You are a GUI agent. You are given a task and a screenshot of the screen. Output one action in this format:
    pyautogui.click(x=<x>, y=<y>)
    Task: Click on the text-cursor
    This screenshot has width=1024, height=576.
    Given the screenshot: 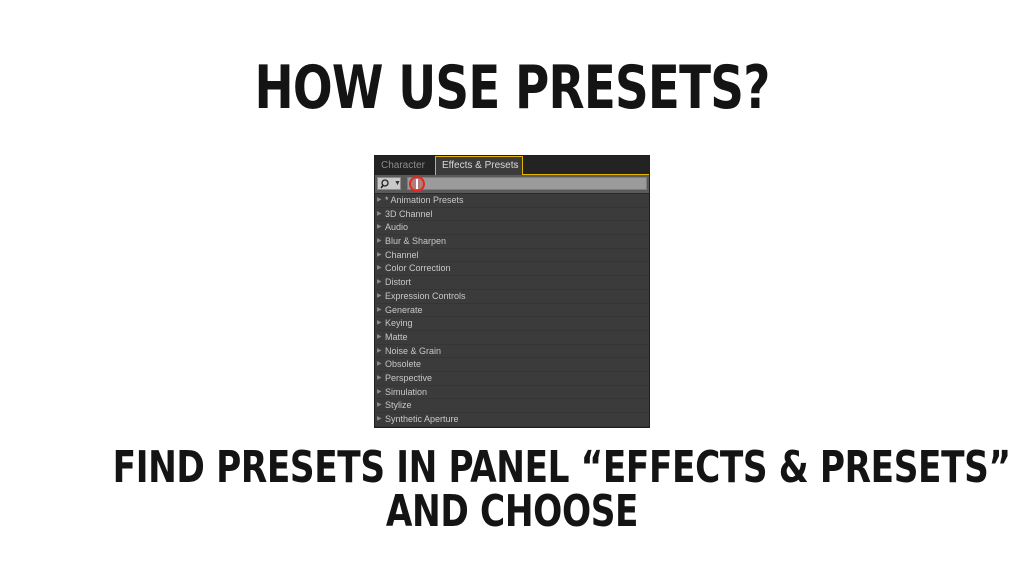 What is the action you would take?
    pyautogui.click(x=417, y=184)
    